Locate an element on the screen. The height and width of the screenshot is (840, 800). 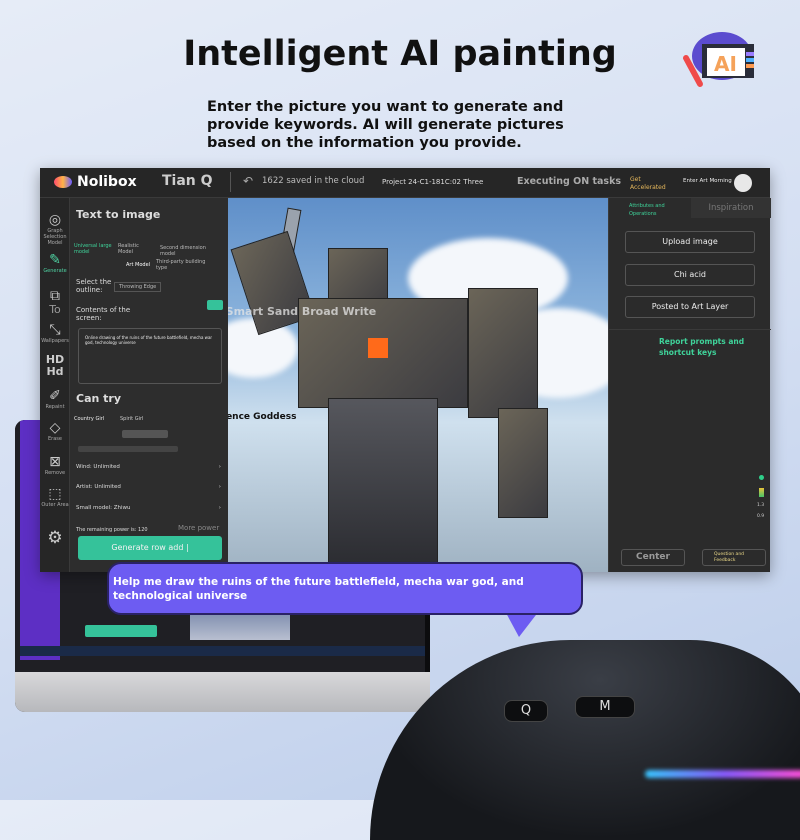
rail-label: Outer Area is located at coordinates (55, 505).